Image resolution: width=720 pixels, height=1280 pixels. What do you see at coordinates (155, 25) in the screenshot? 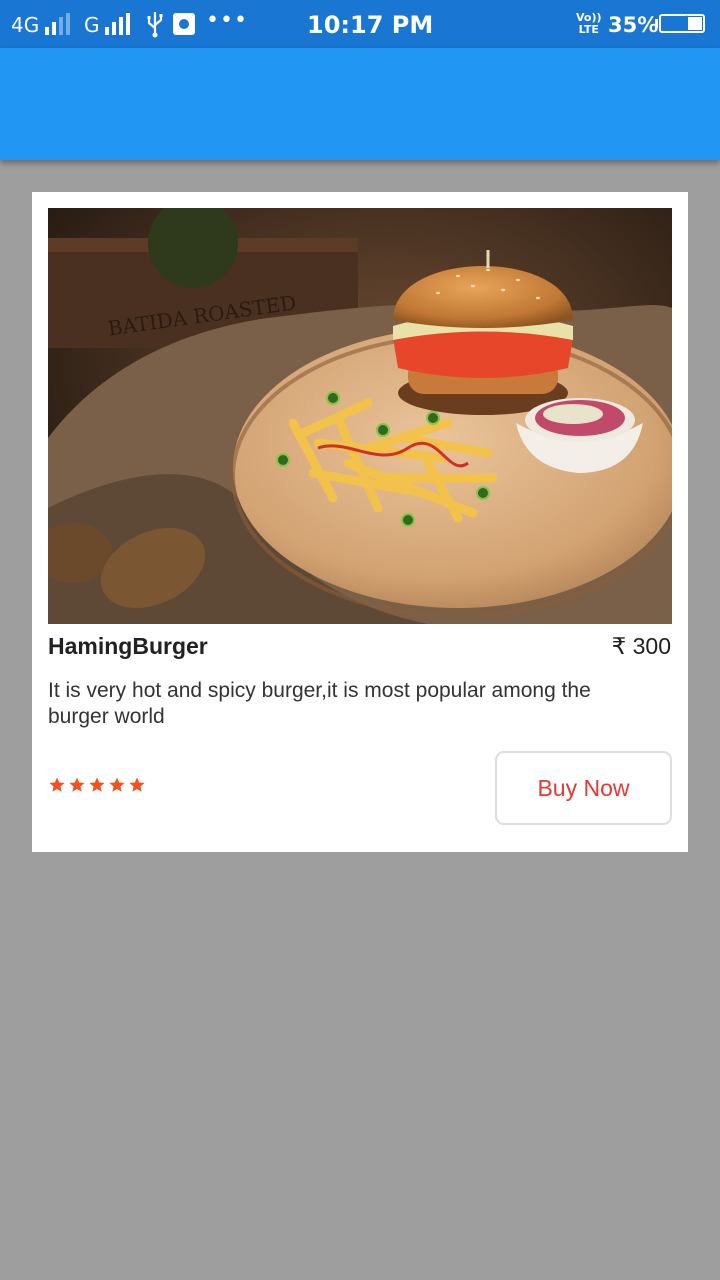
I see `usb-icon` at bounding box center [155, 25].